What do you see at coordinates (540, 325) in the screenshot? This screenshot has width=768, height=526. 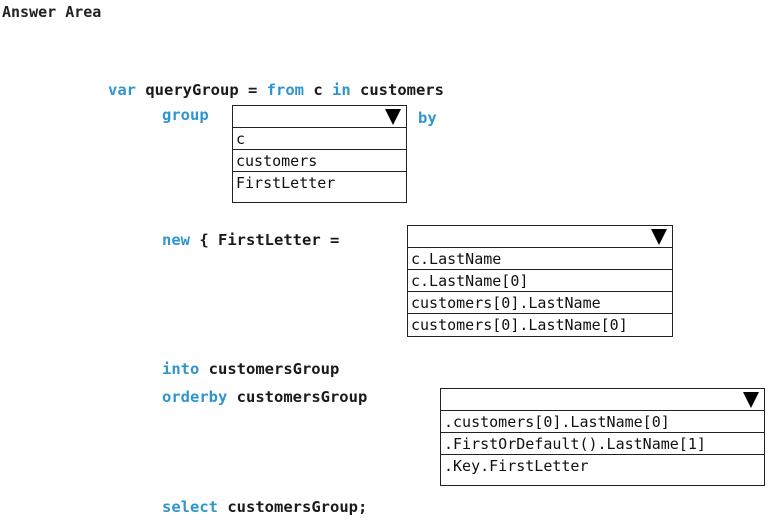 I see `option-customers-0-lastname-0: customers[0].LastName[0]` at bounding box center [540, 325].